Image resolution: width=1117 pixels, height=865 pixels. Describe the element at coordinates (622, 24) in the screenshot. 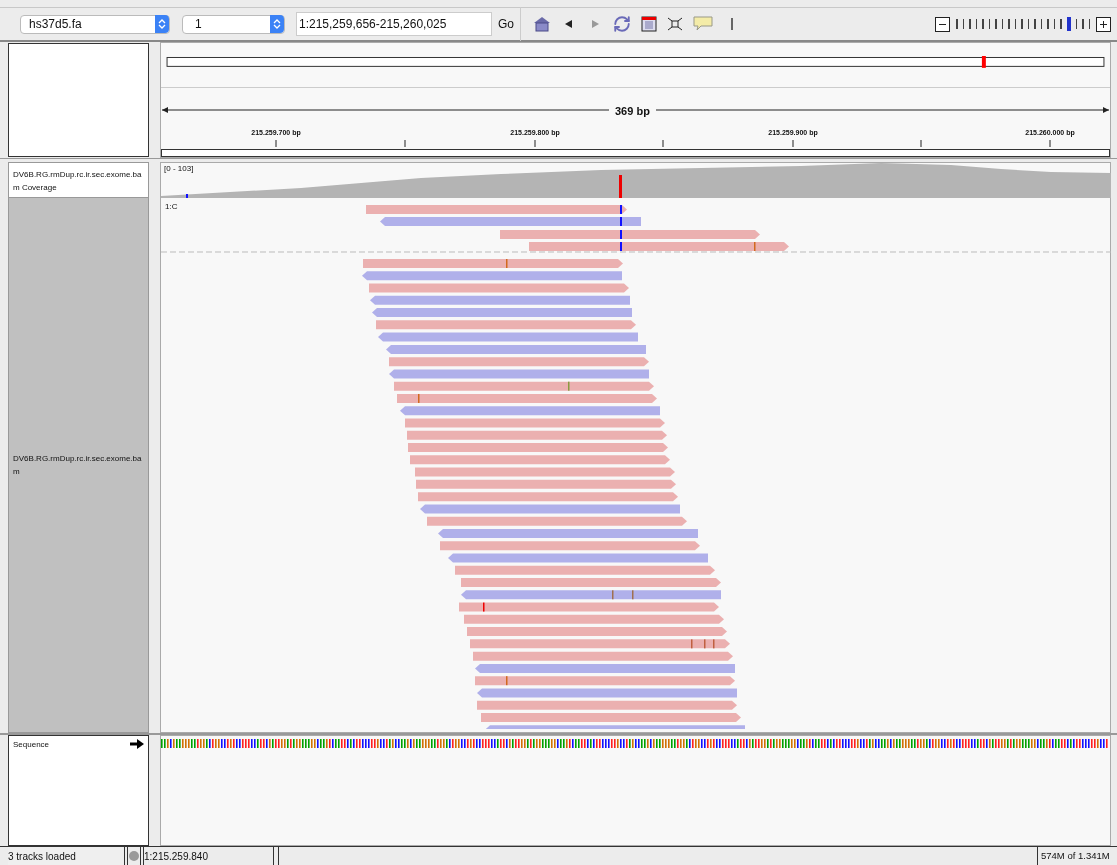

I see `refresh-icon` at that location.